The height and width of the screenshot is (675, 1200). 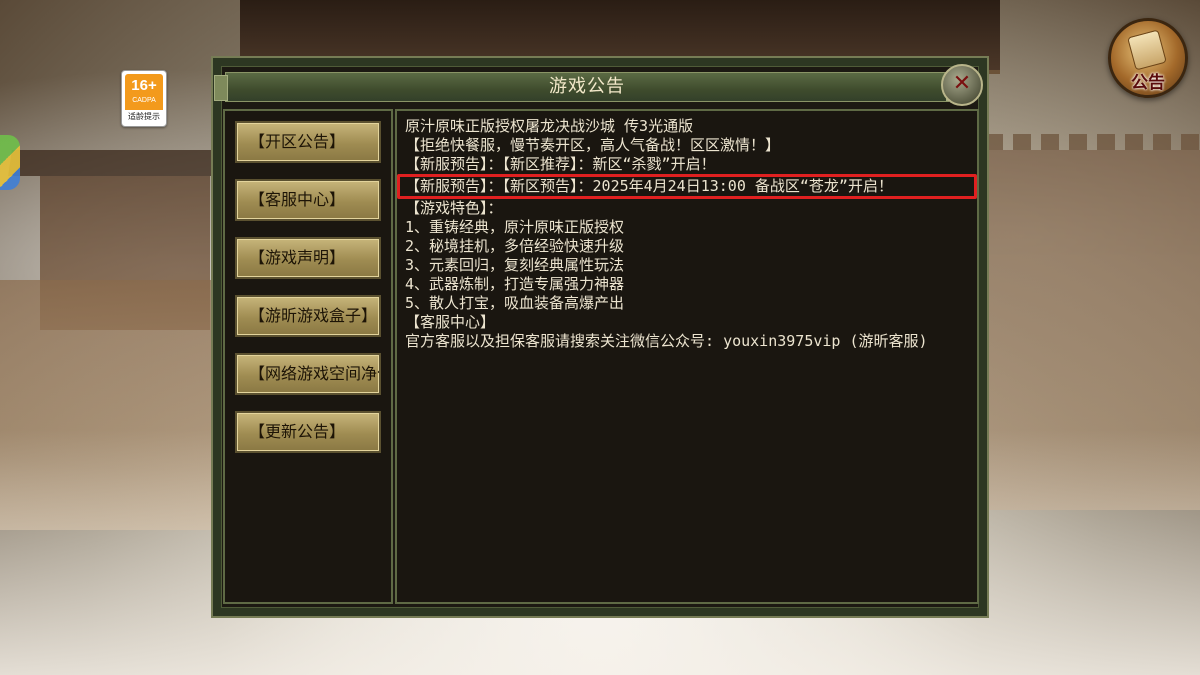 What do you see at coordinates (10, 162) in the screenshot?
I see `side-tab-icon` at bounding box center [10, 162].